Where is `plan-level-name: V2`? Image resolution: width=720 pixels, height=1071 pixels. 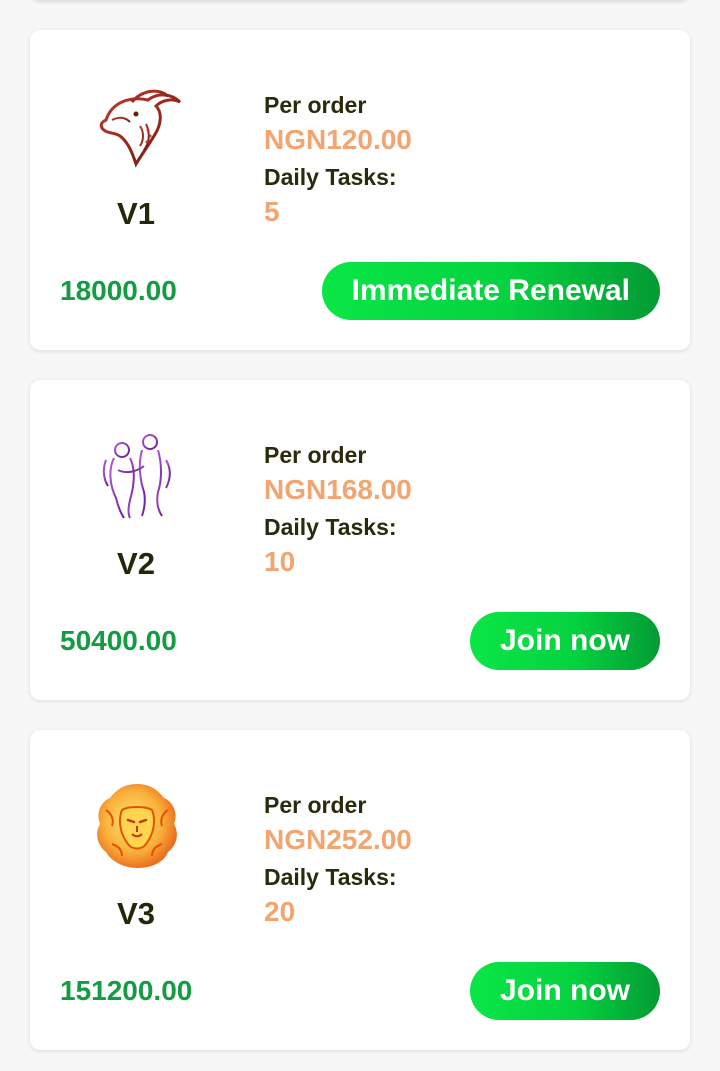
plan-level-name: V2 is located at coordinates (136, 563).